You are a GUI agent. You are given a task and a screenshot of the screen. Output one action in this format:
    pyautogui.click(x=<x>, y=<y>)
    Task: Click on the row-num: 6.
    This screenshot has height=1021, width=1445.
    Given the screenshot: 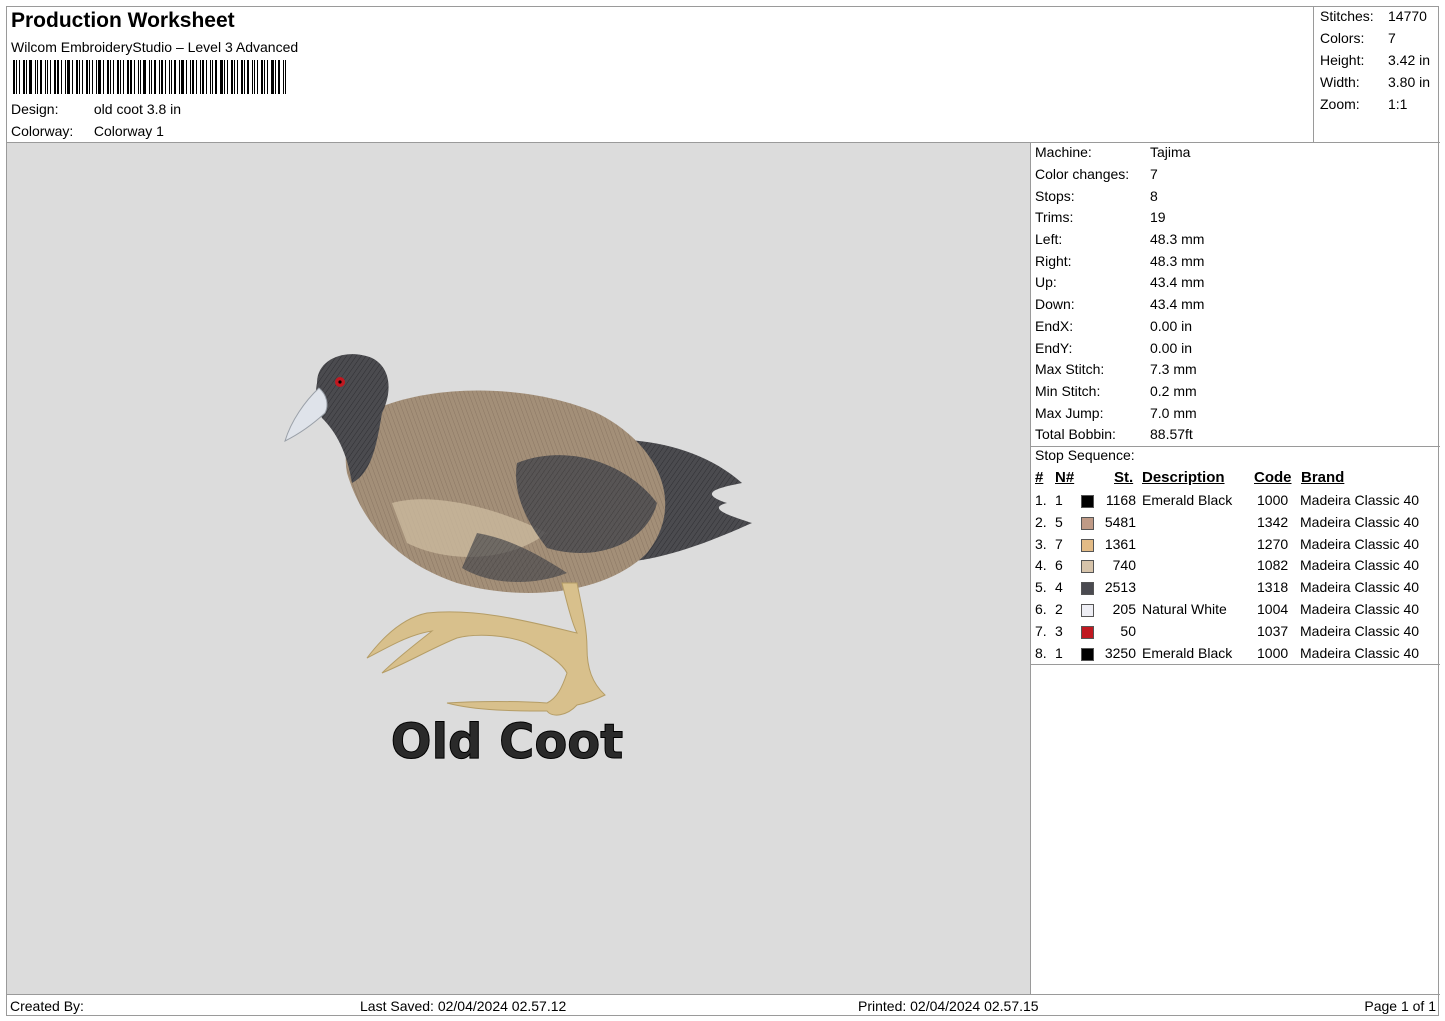 What is the action you would take?
    pyautogui.click(x=1041, y=609)
    